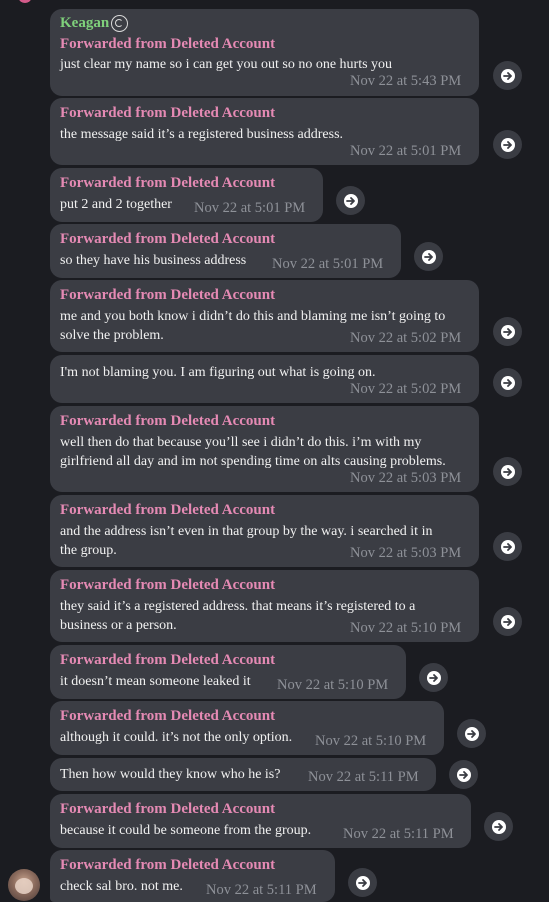  Describe the element at coordinates (120, 23) in the screenshot. I see `swirl-badge-icon` at that location.